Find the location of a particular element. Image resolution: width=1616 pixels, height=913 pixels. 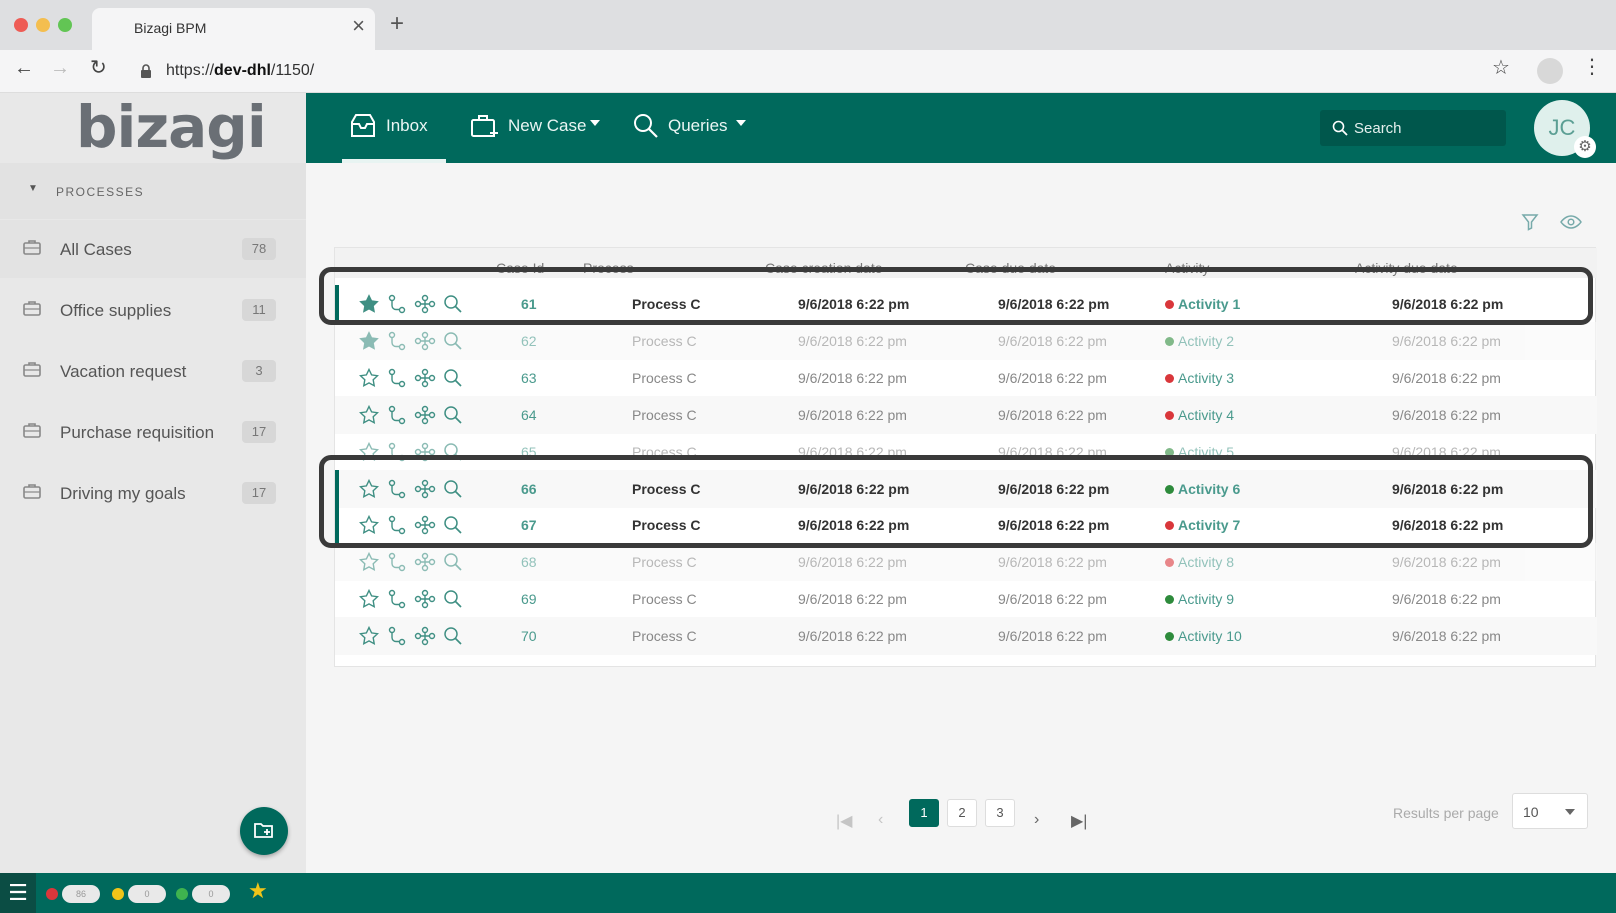

url-text: https://dev-dhl/1150/ is located at coordinates (240, 70).